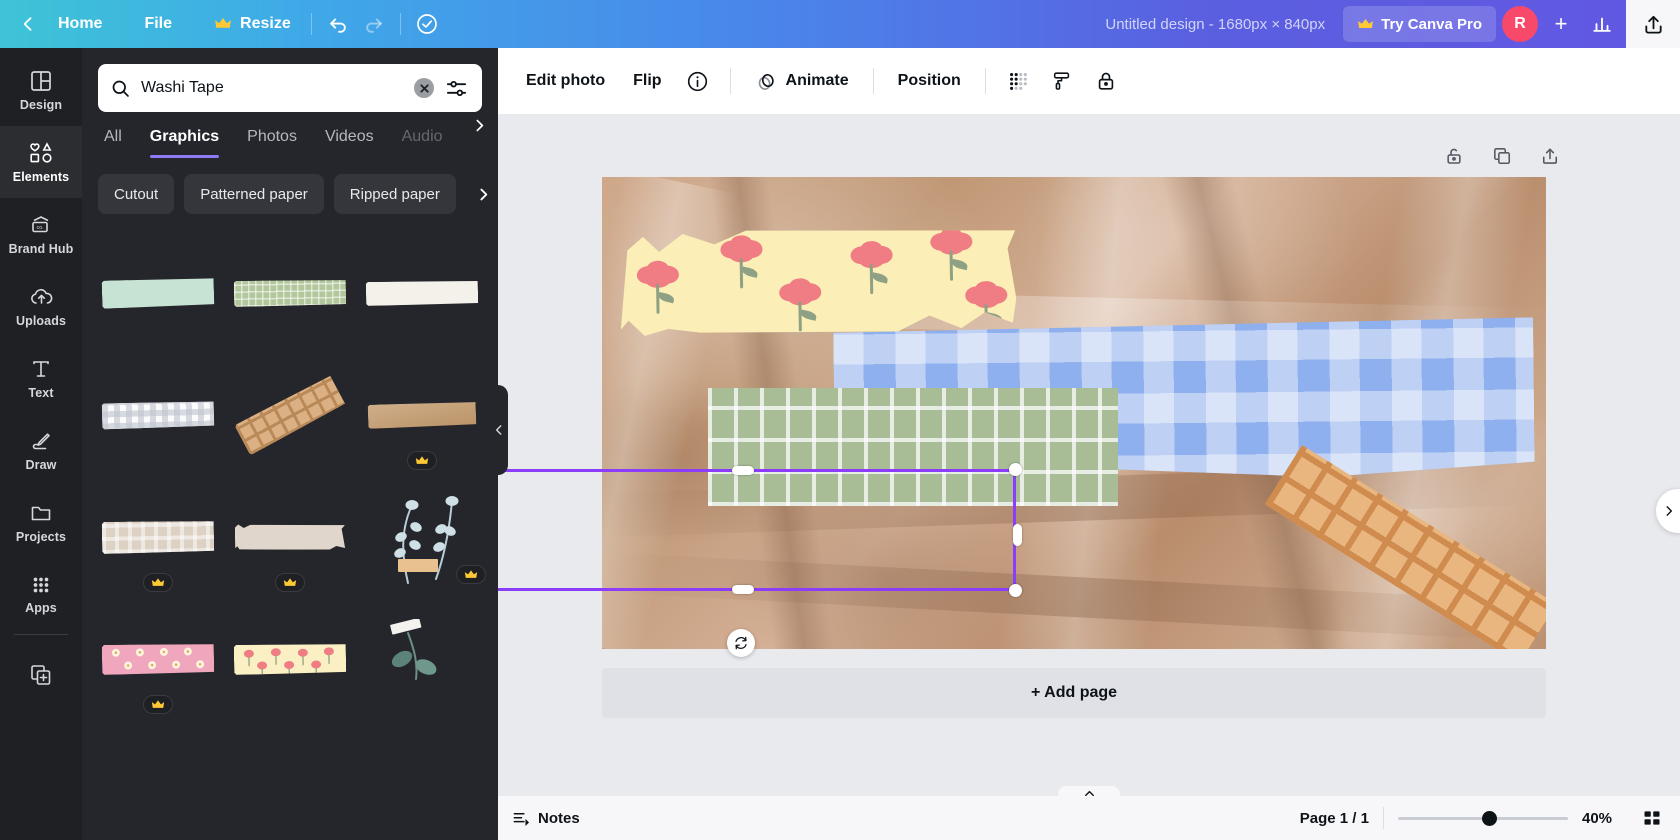  I want to click on sidebar-item-text: Text, so click(41, 378).